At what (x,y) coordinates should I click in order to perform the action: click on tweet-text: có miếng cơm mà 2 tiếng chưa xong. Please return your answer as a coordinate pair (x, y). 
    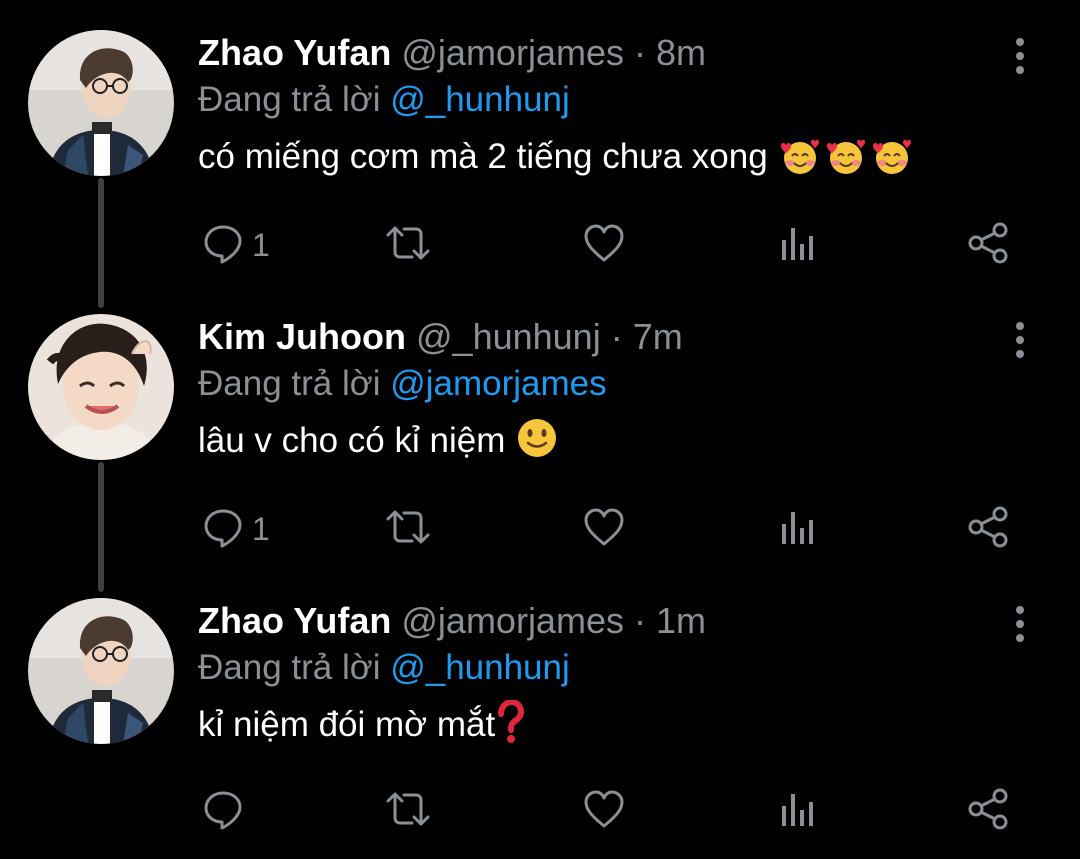
    Looking at the image, I should click on (609, 161).